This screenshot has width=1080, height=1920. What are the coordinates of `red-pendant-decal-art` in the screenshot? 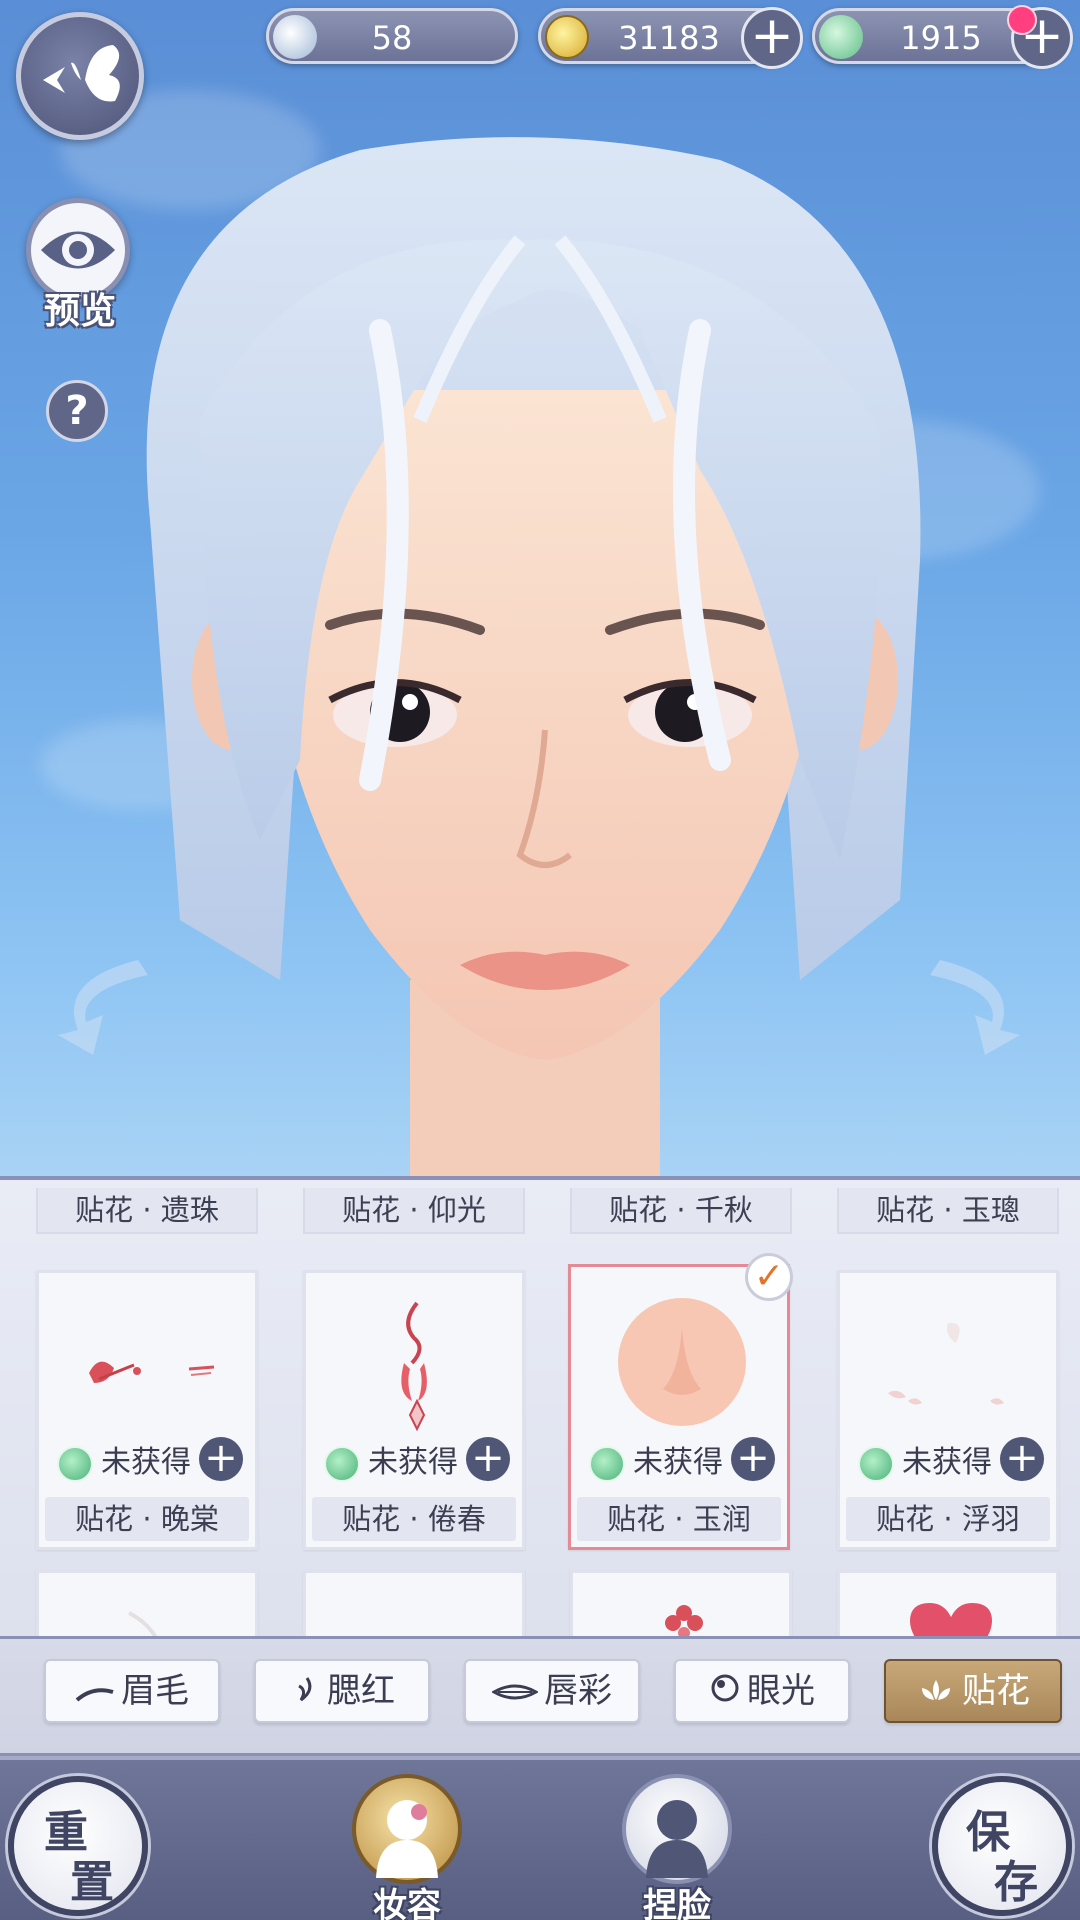 It's located at (414, 1366).